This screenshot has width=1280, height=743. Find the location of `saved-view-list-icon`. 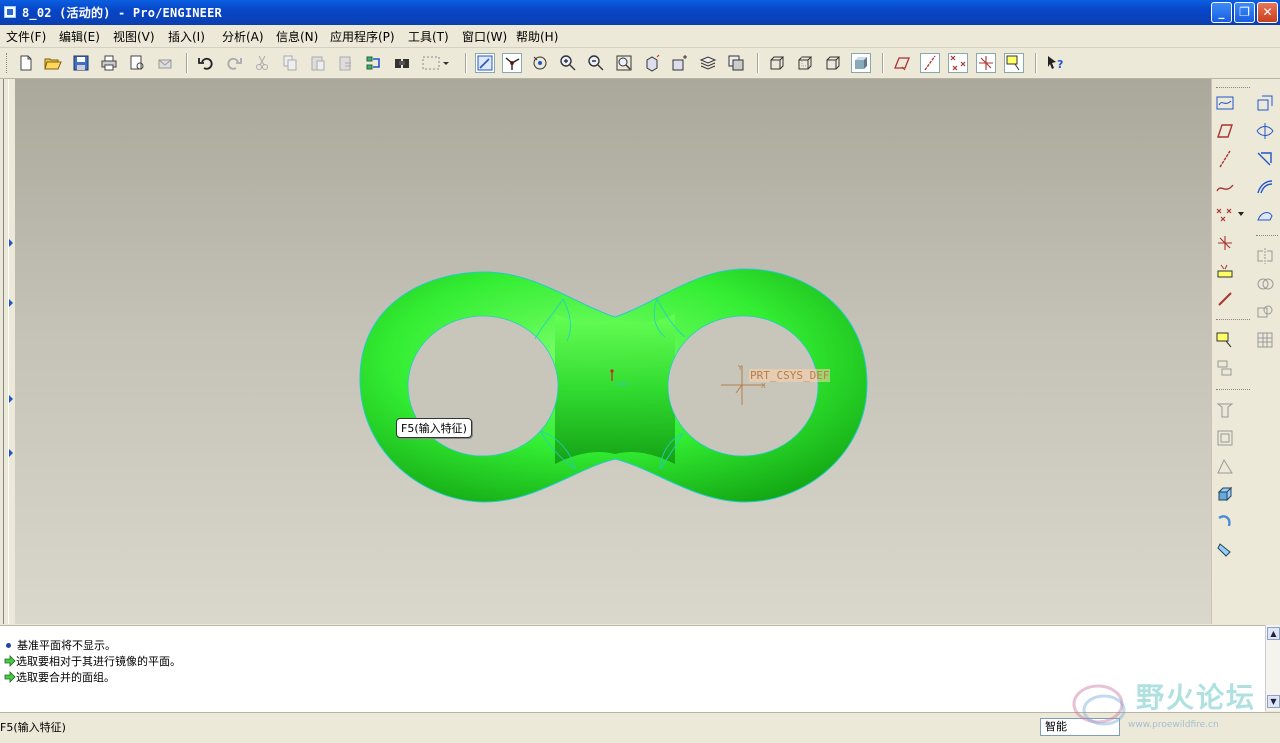

saved-view-list-icon is located at coordinates (680, 63).